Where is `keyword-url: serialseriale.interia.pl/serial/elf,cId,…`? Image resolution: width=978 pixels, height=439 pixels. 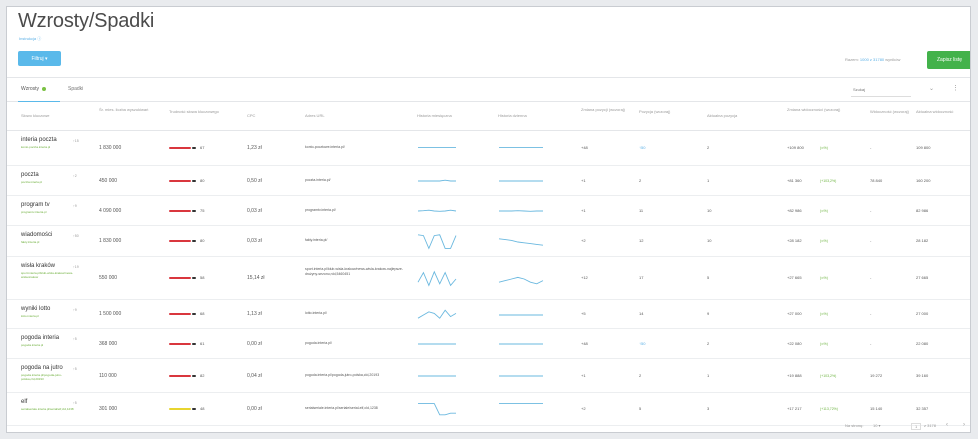
keyword-url: serialseriale.interia.pl/serial/elf,cId,… is located at coordinates (49, 409).